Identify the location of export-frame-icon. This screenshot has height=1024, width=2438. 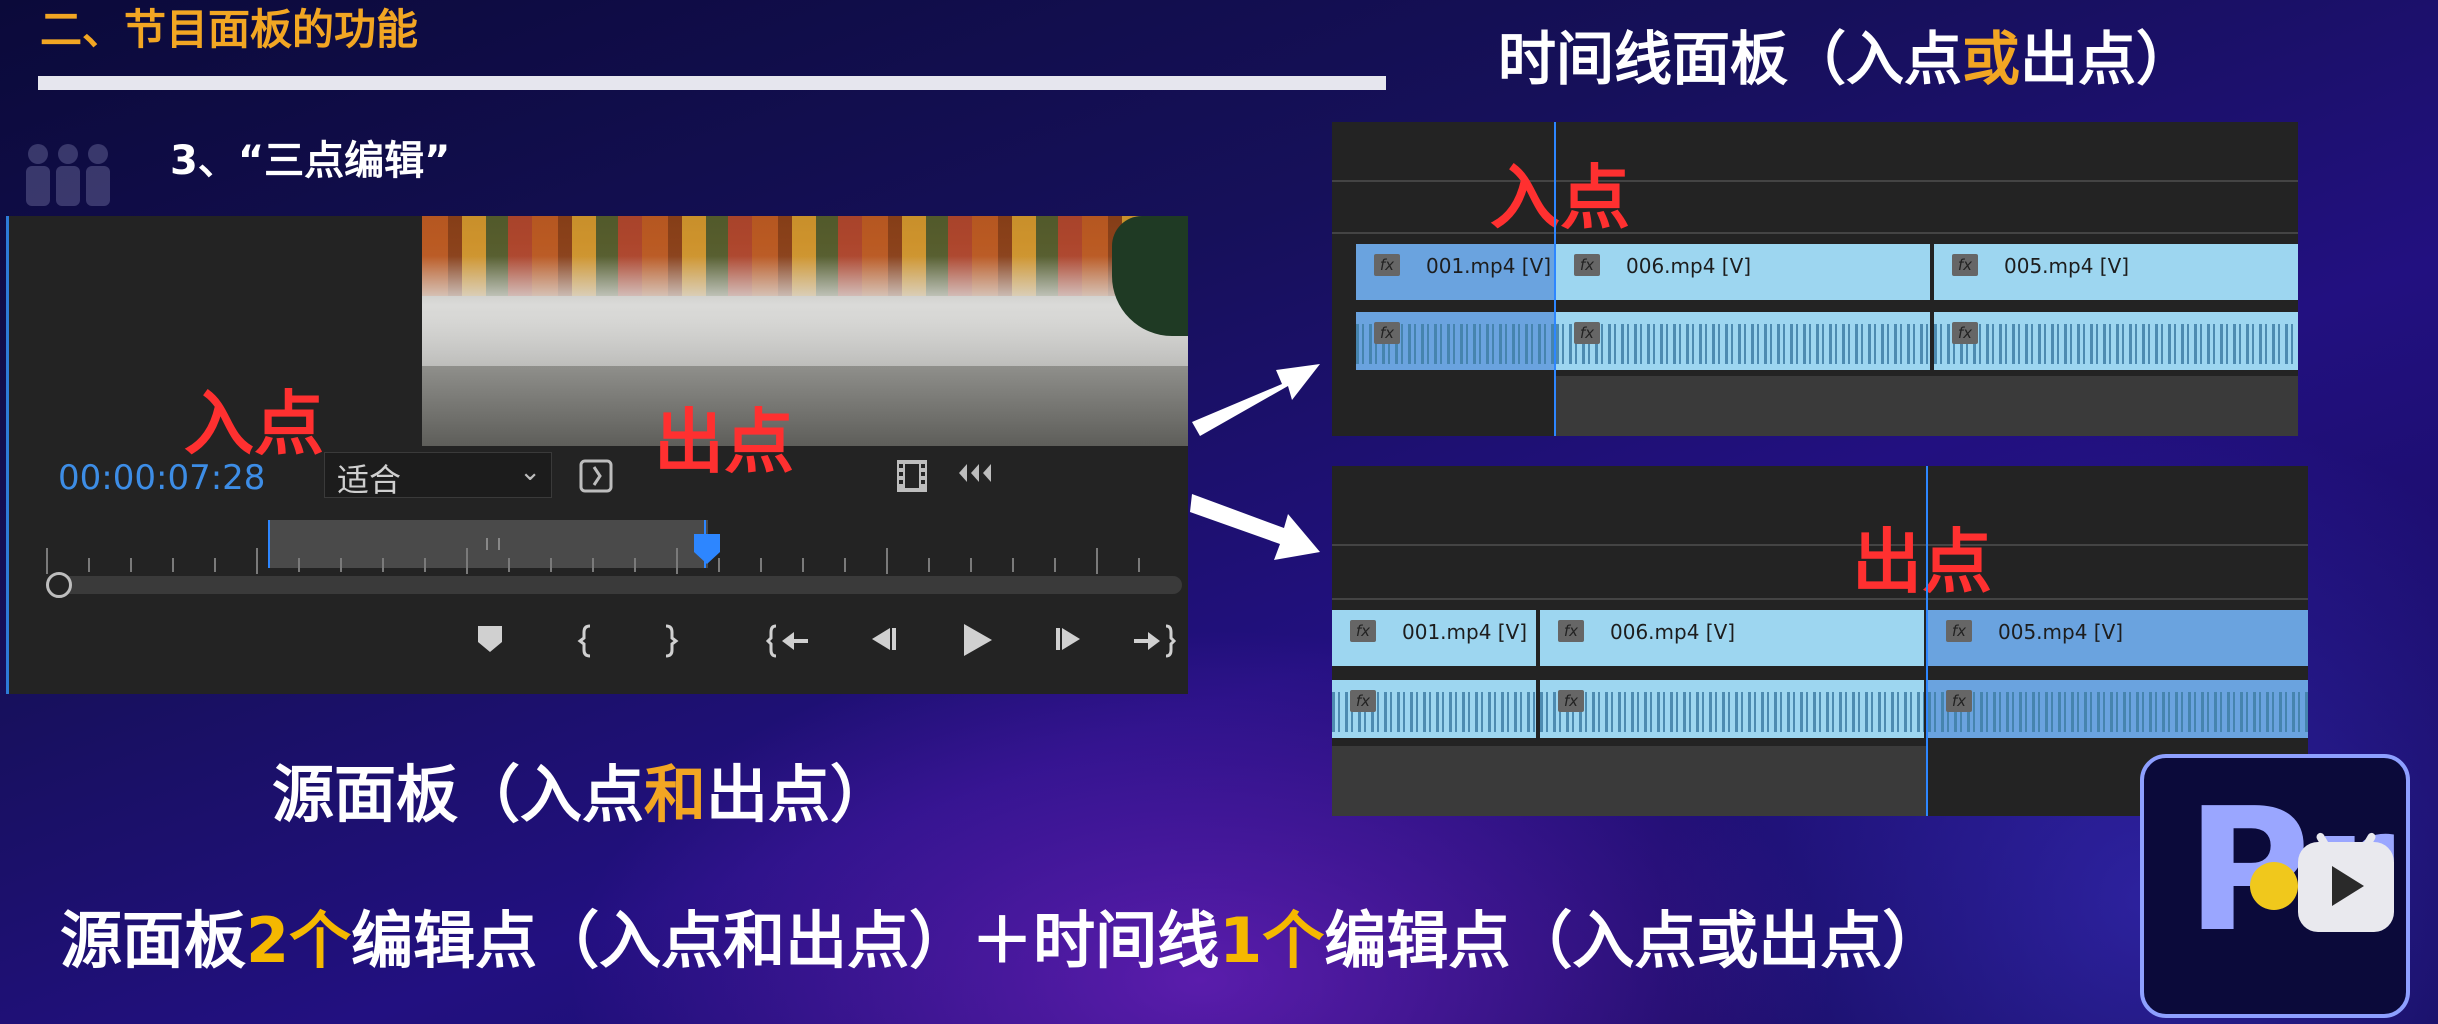
(596, 478).